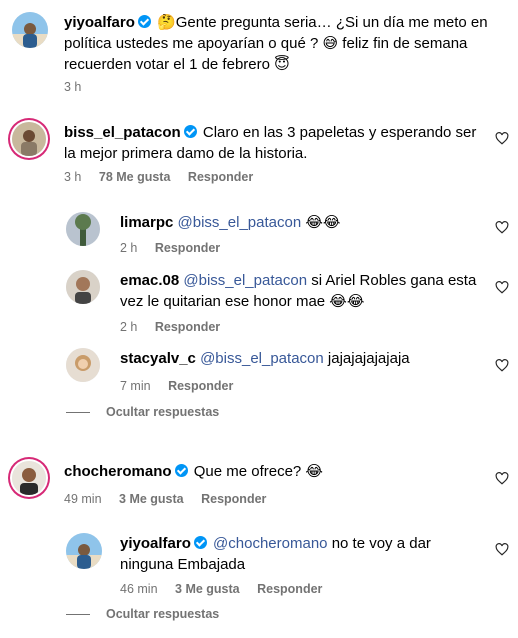  I want to click on avatar-chocheromano, so click(29, 478).